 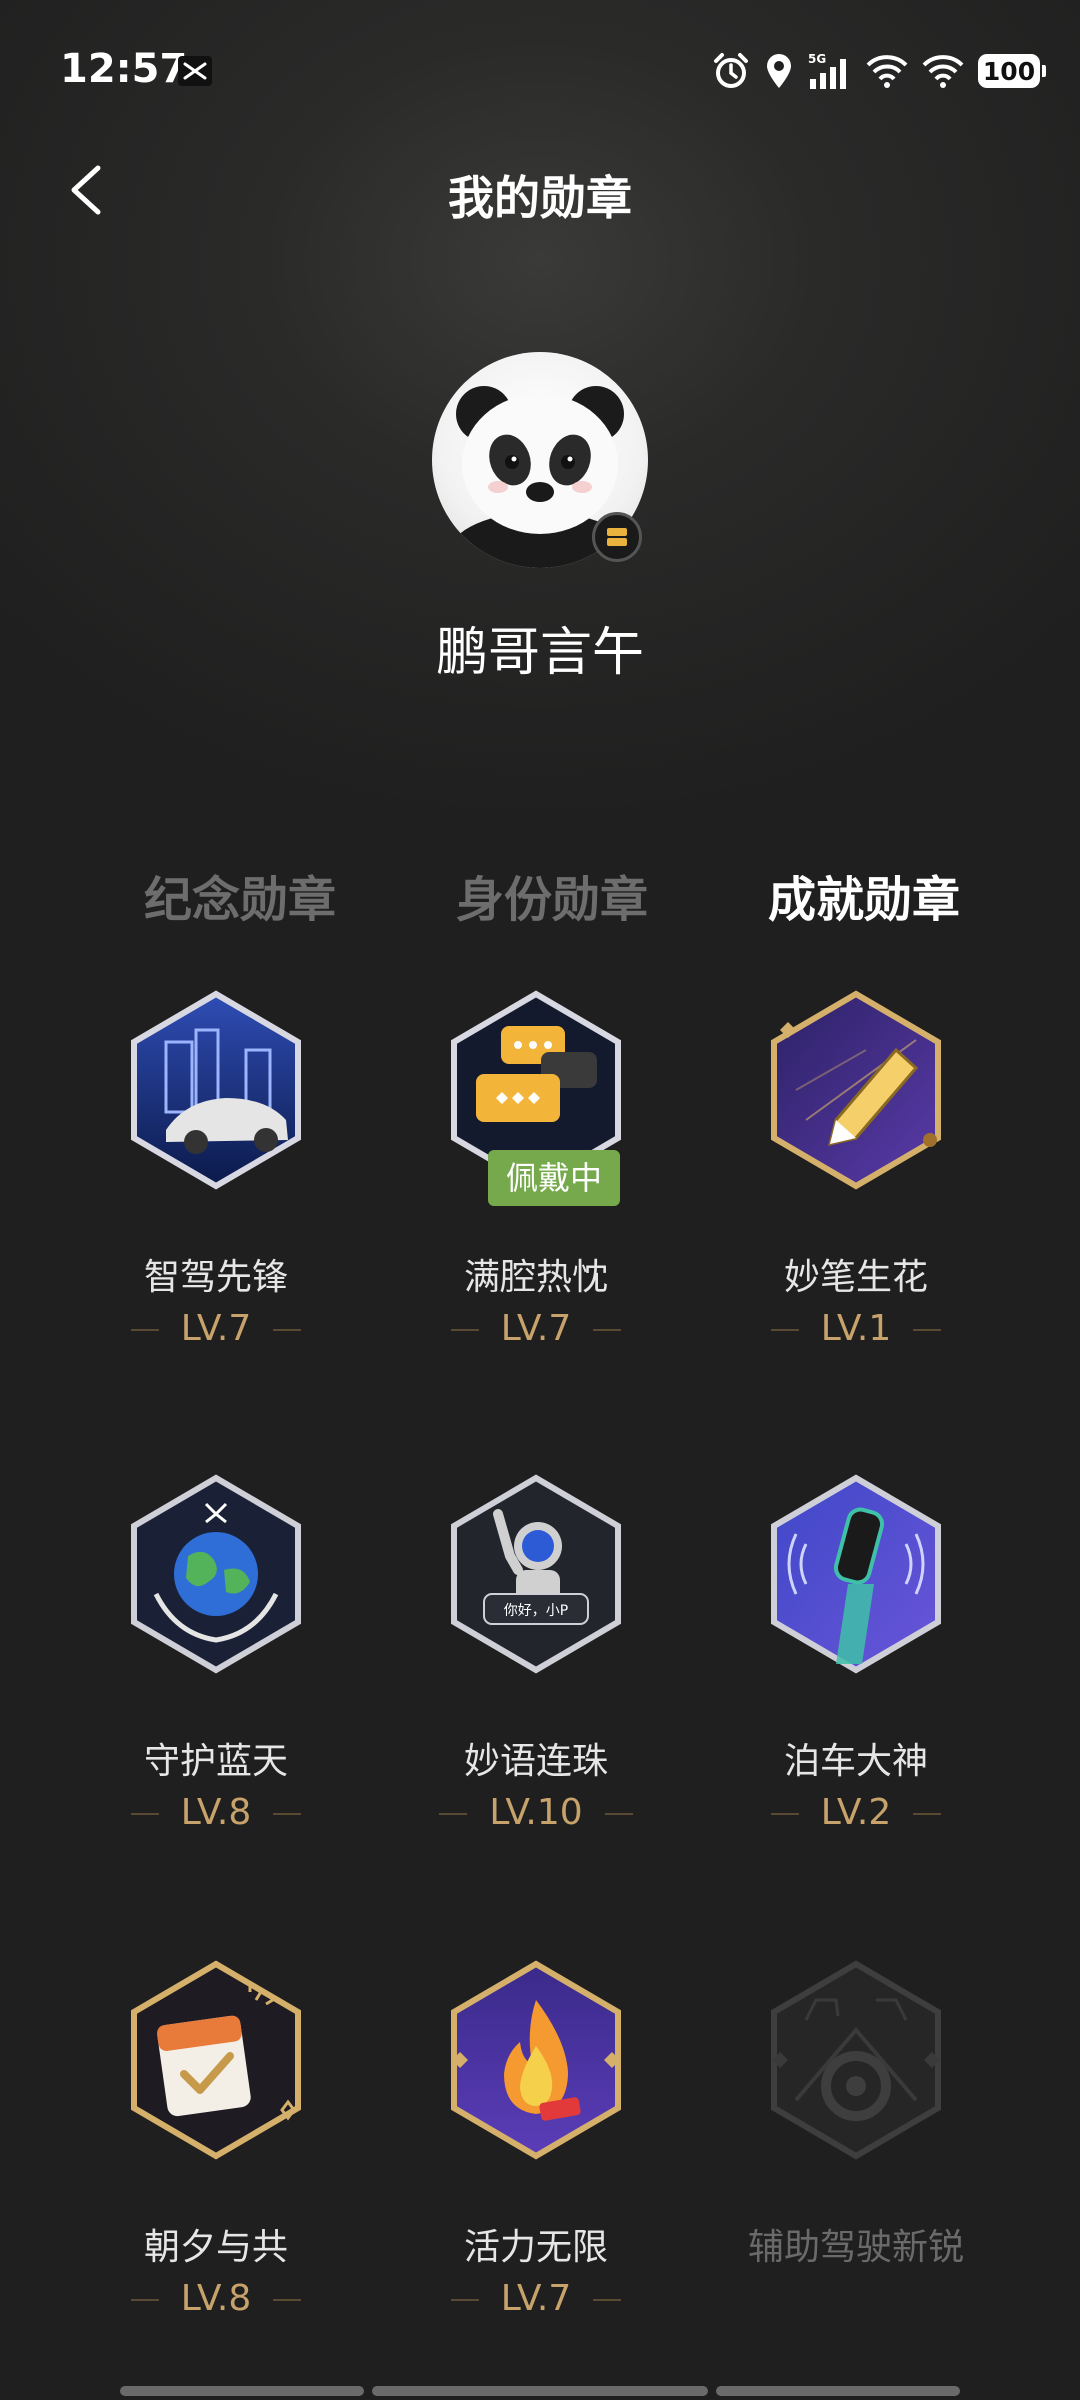 I want to click on badge-item-writing: 妙笔生花 LV.1, so click(x=856, y=1200).